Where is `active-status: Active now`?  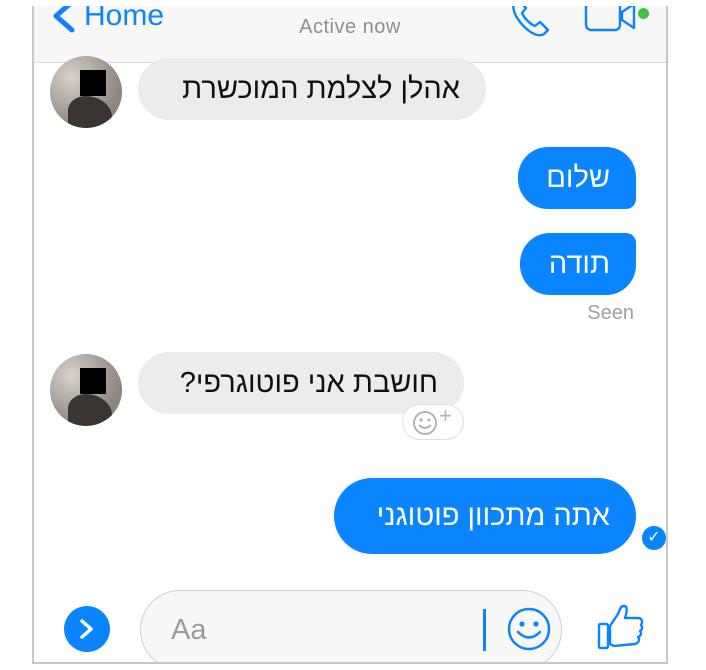 active-status: Active now is located at coordinates (350, 27).